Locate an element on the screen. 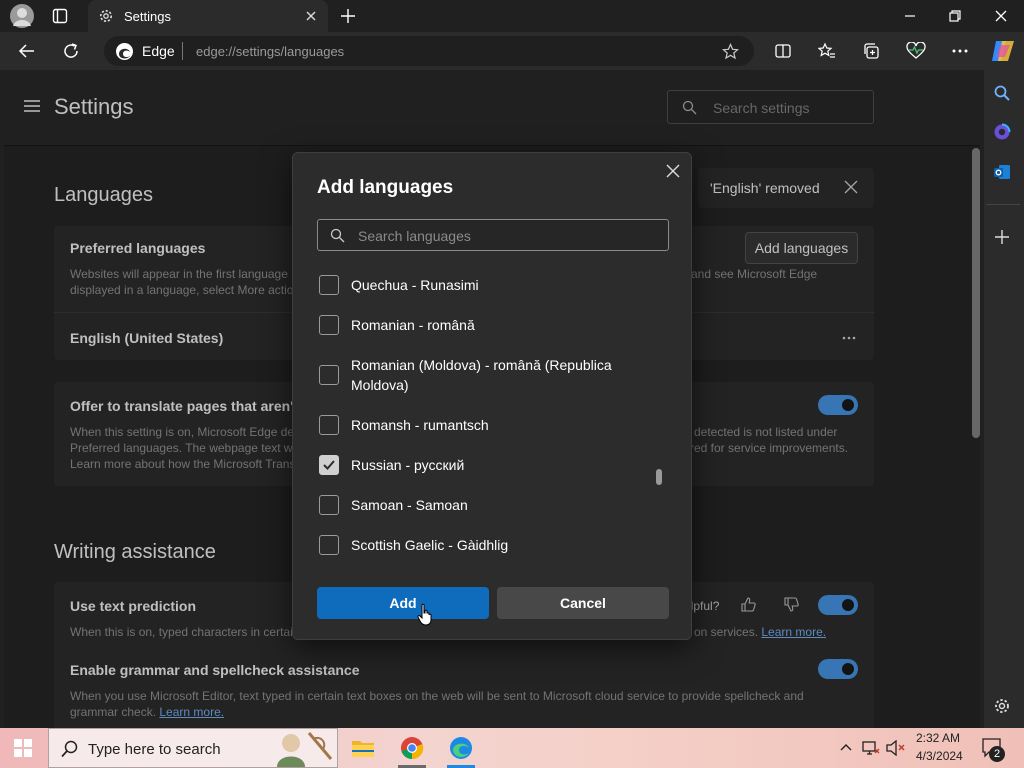  collections-icon is located at coordinates (871, 51).